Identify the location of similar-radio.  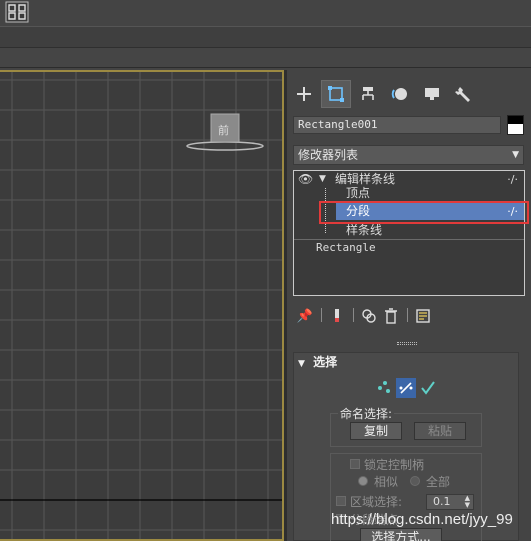
(363, 481).